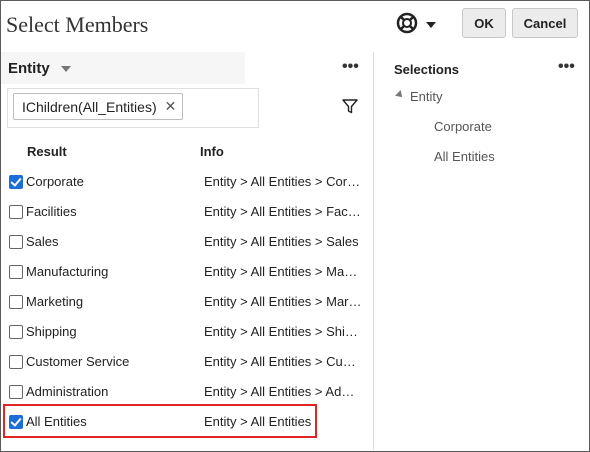  What do you see at coordinates (89, 106) in the screenshot?
I see `filter-chip-label: IChildren(All_Entities)` at bounding box center [89, 106].